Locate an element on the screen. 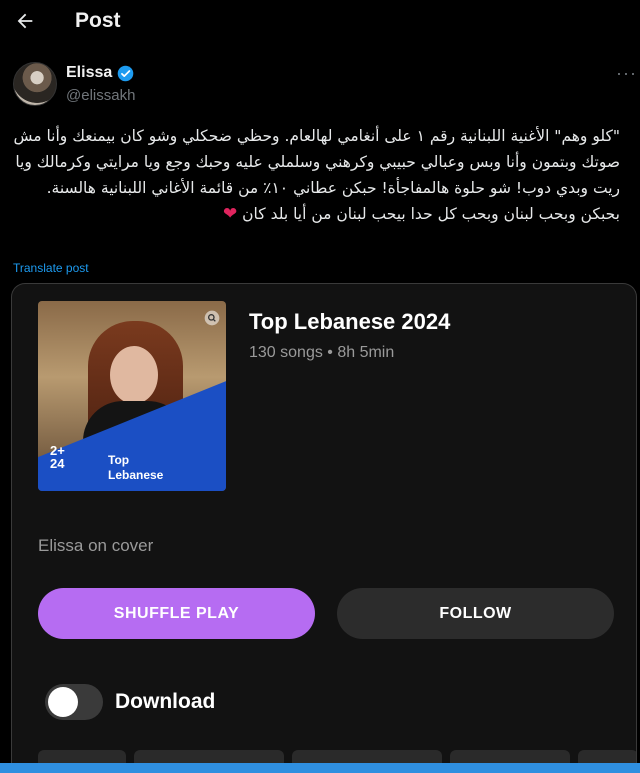  playlist-cover-image: 2+ 24 Top Lebanese is located at coordinates (132, 396).